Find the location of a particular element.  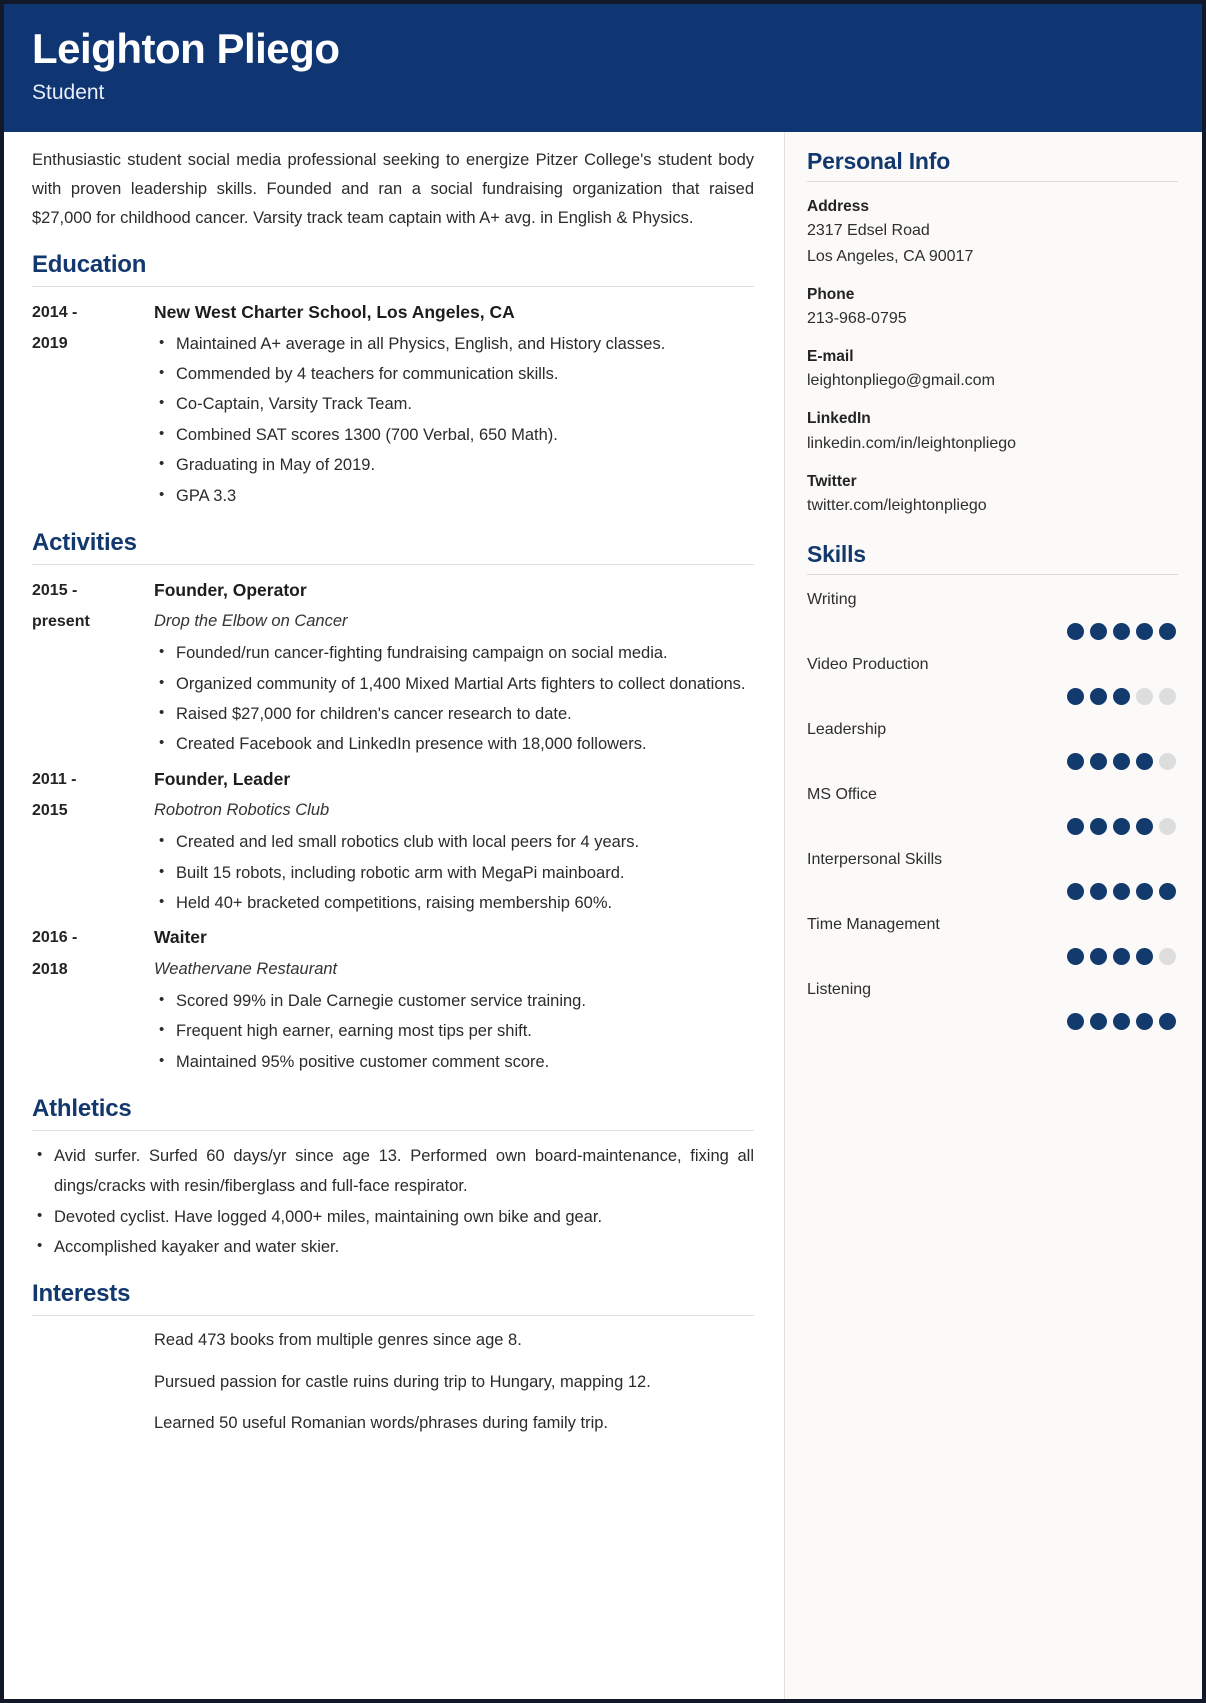

field-value: linkedin.com/in/leightonpliego is located at coordinates (992, 444).